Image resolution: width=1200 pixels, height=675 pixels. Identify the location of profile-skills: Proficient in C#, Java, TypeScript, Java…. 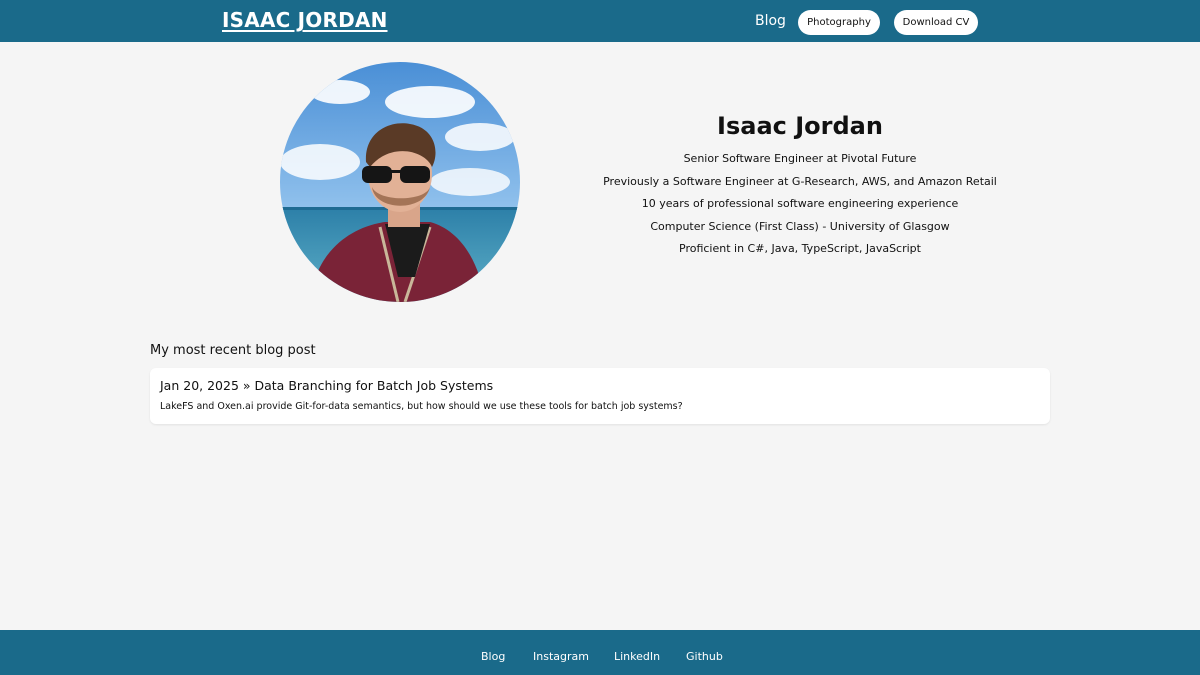
(800, 248).